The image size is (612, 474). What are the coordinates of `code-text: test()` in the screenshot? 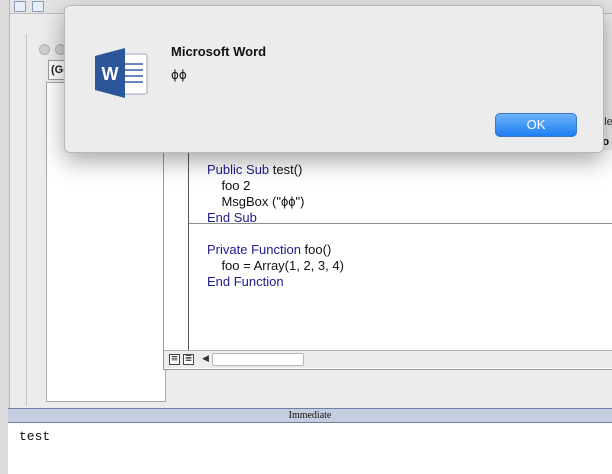 It's located at (287, 169).